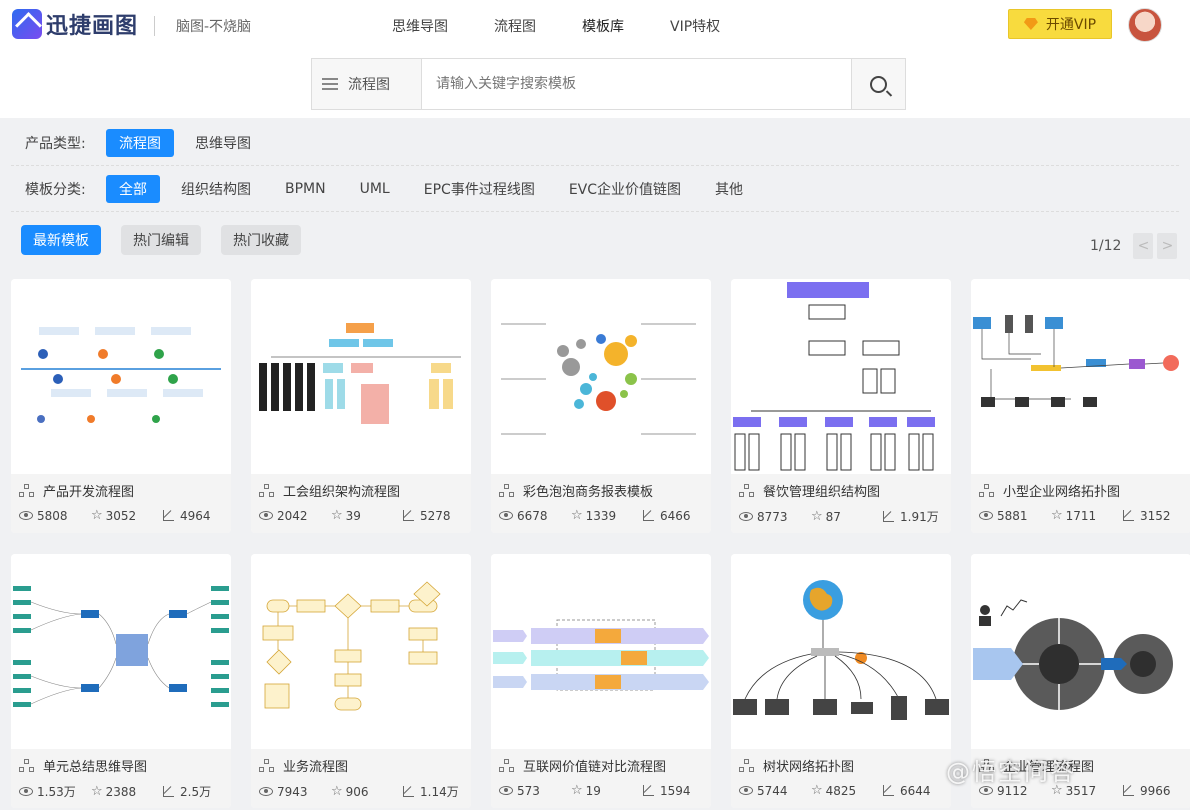 The width and height of the screenshot is (1190, 810). I want to click on category-bpmn: BPMN, so click(305, 189).